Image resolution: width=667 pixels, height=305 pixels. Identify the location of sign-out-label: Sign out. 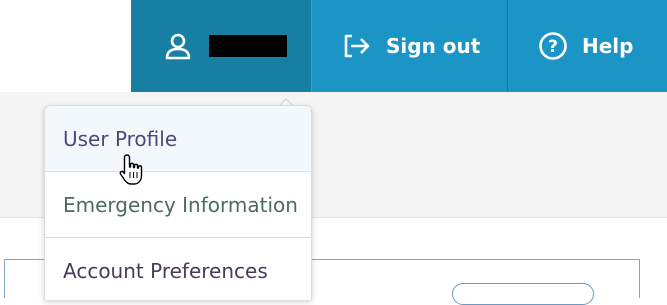
(433, 46).